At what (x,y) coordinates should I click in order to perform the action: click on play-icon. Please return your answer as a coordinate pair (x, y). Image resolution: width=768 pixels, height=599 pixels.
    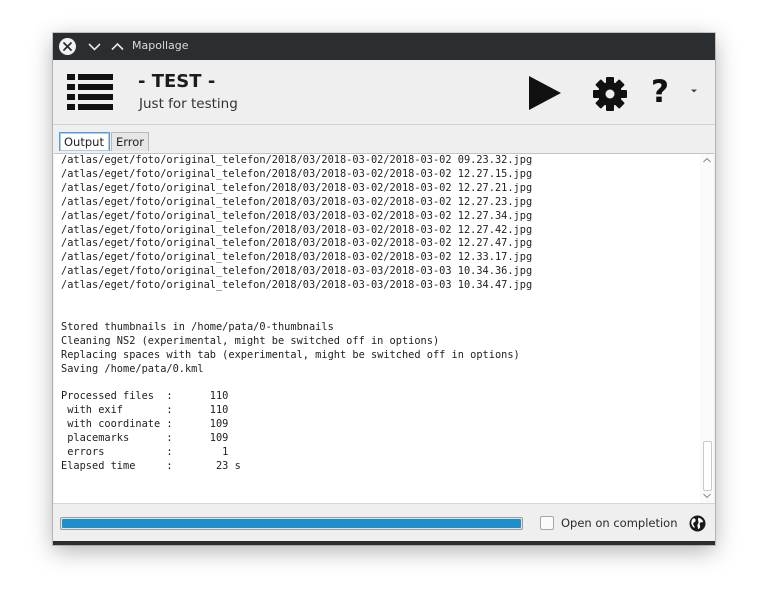
    Looking at the image, I should click on (545, 93).